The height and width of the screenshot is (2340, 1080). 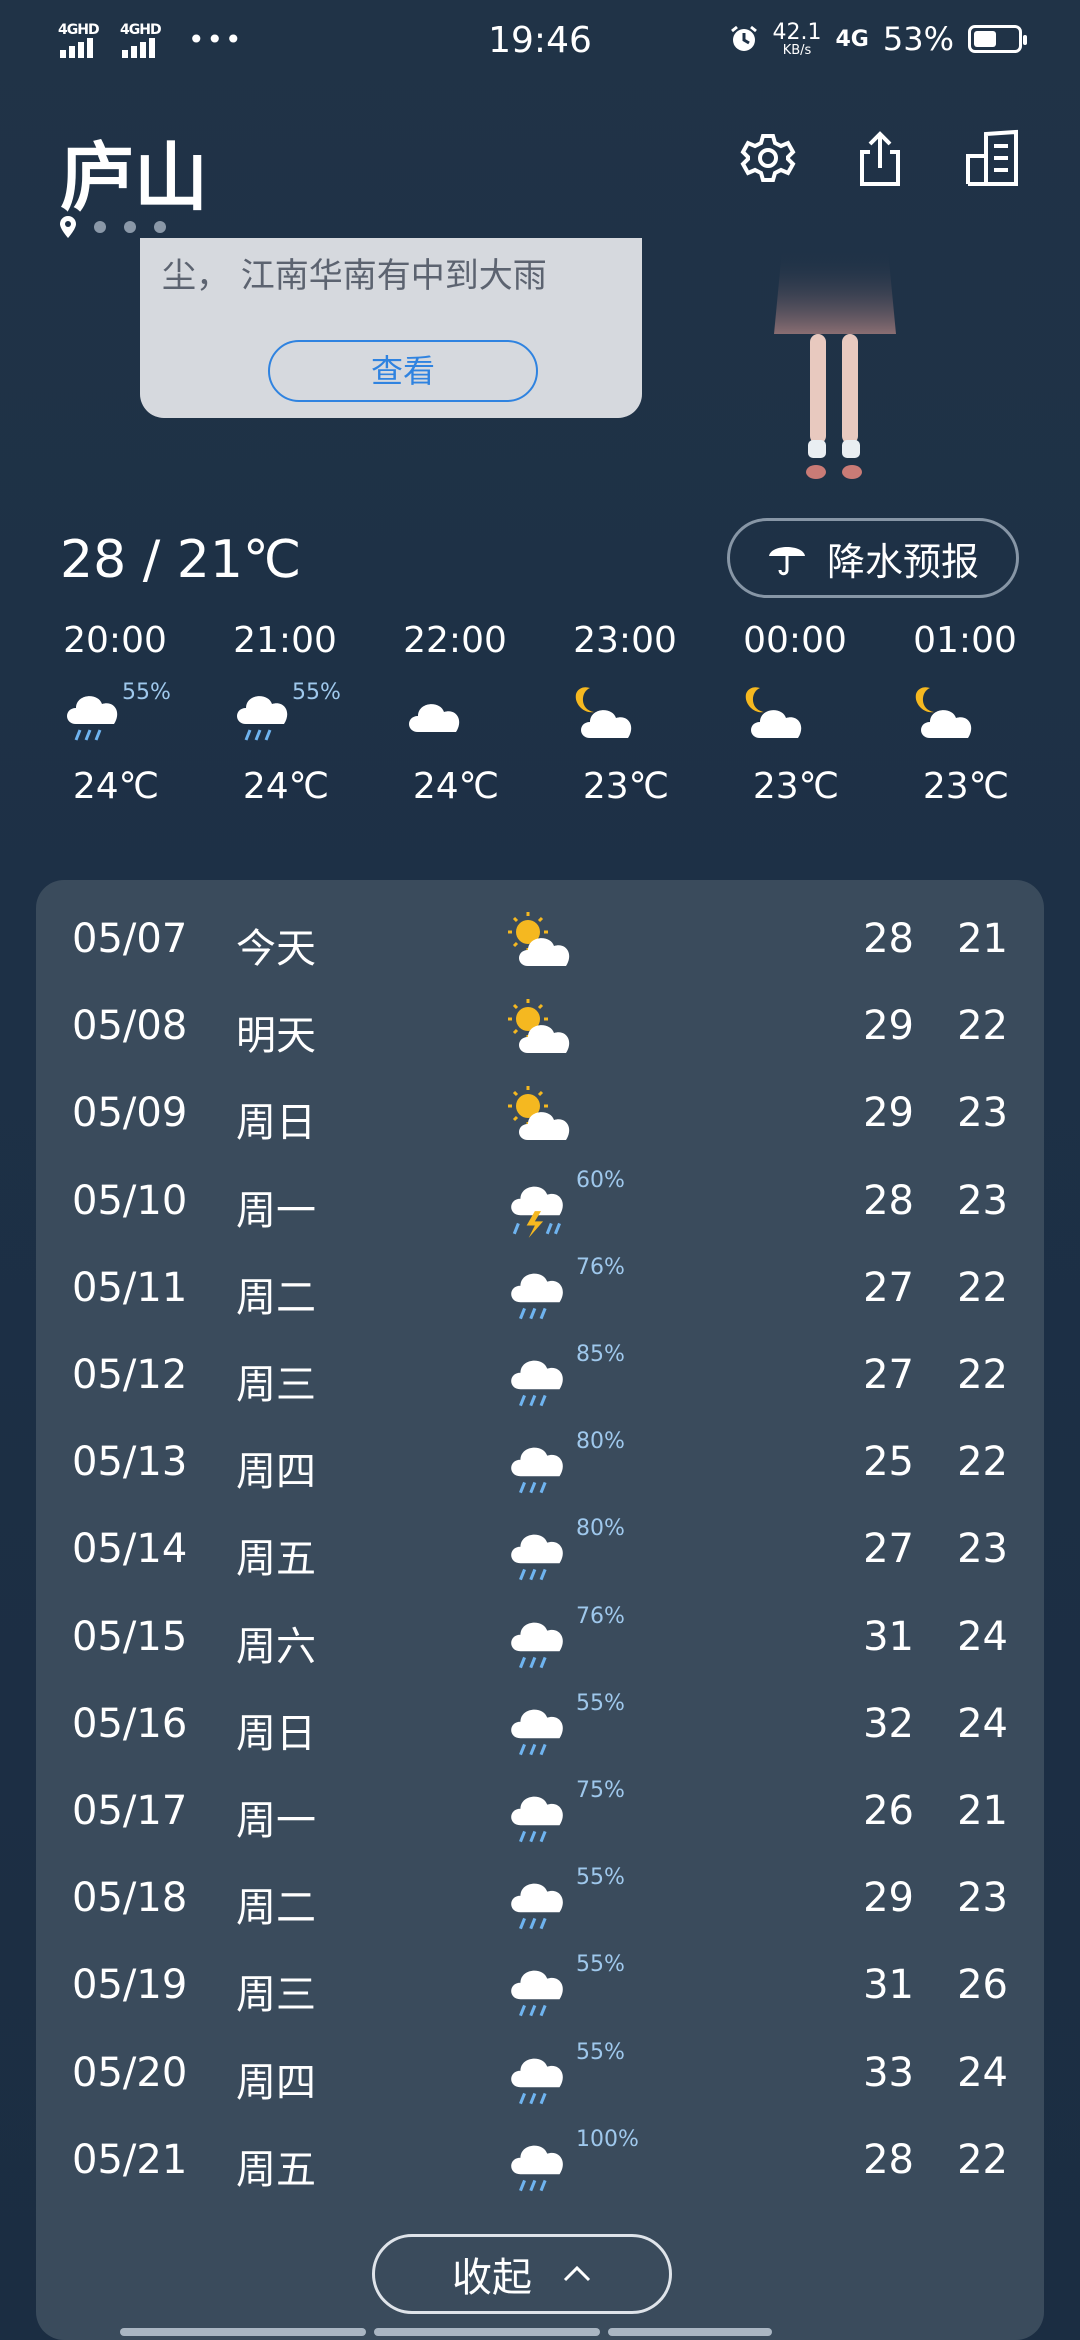 What do you see at coordinates (852, 39) in the screenshot?
I see `network-type: 4G` at bounding box center [852, 39].